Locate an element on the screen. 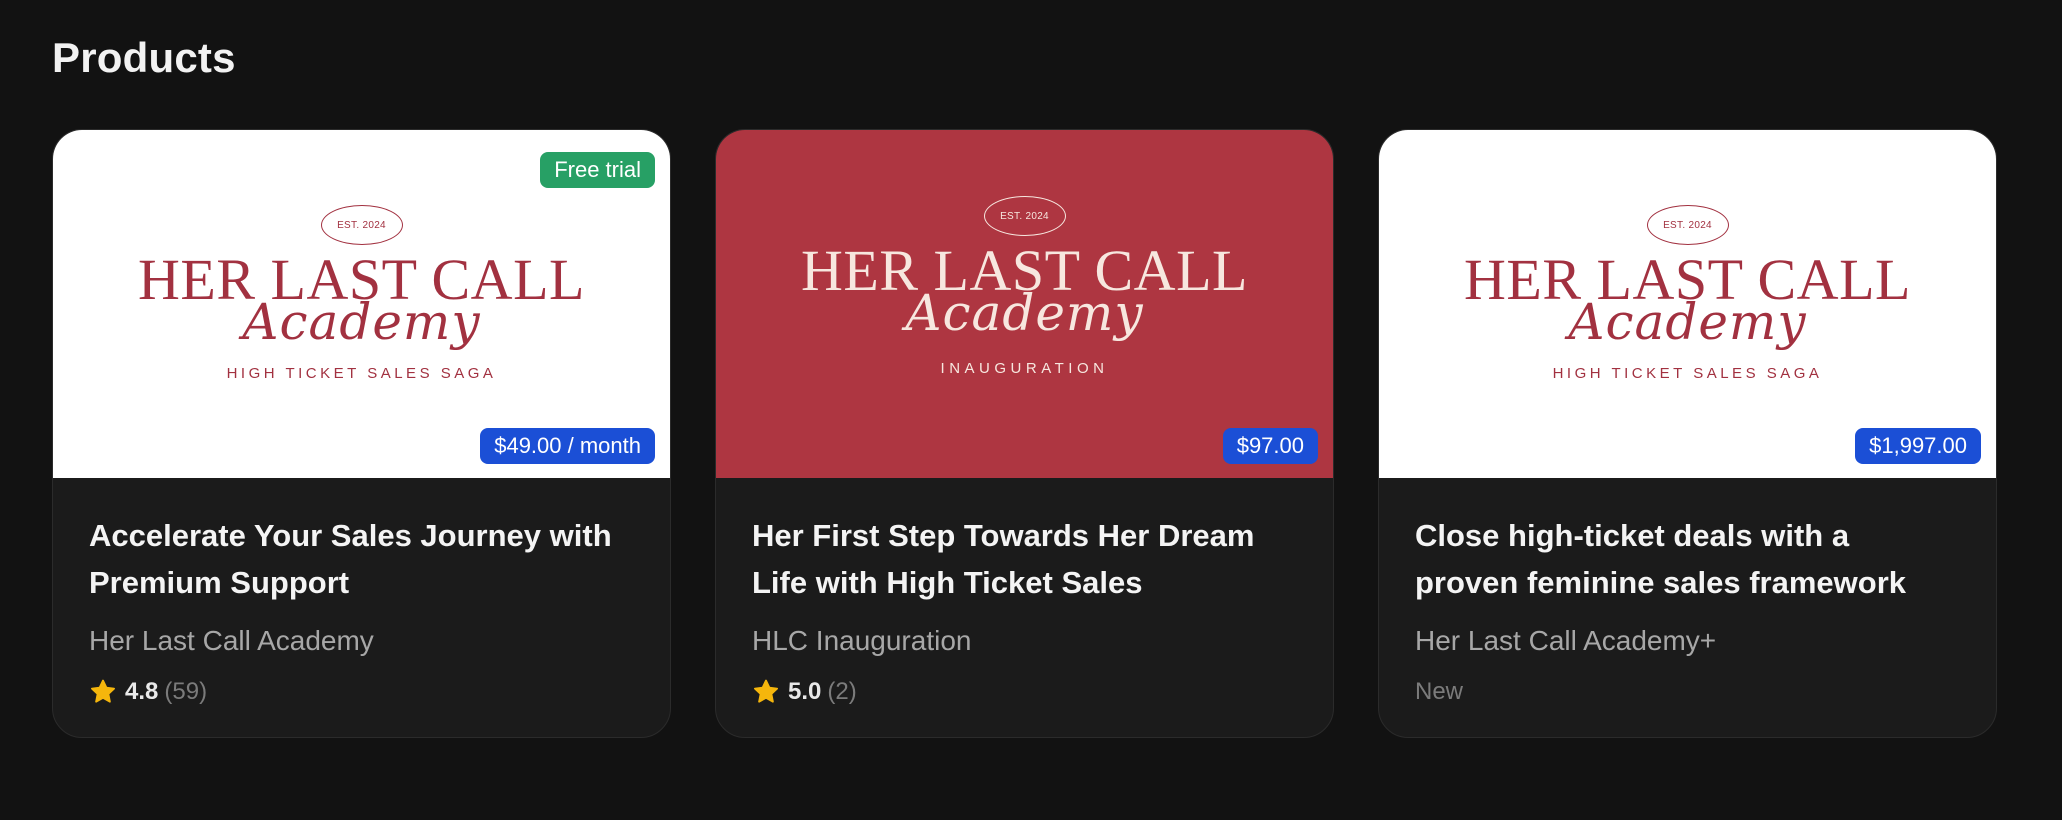  price-badge: $97.00 is located at coordinates (1270, 446).